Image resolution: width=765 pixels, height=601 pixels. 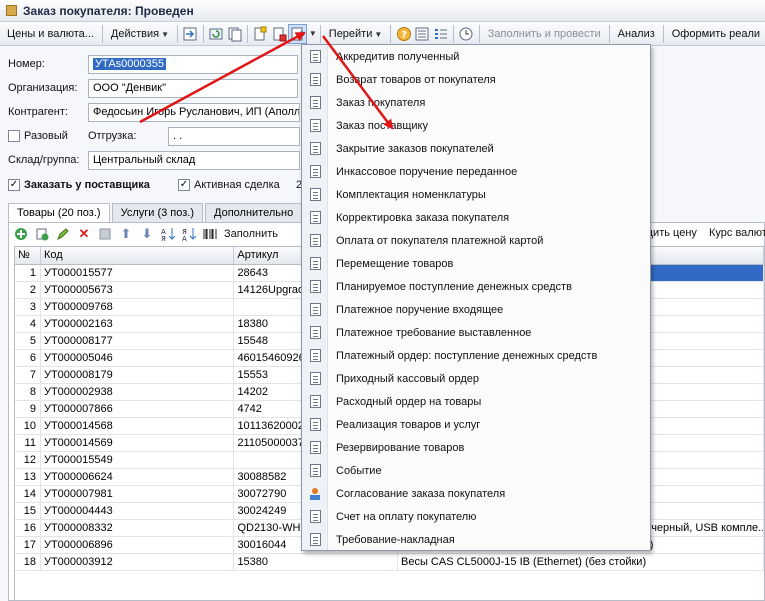 What do you see at coordinates (476, 194) in the screenshot?
I see `menu-item: Комплектация номенклатуры` at bounding box center [476, 194].